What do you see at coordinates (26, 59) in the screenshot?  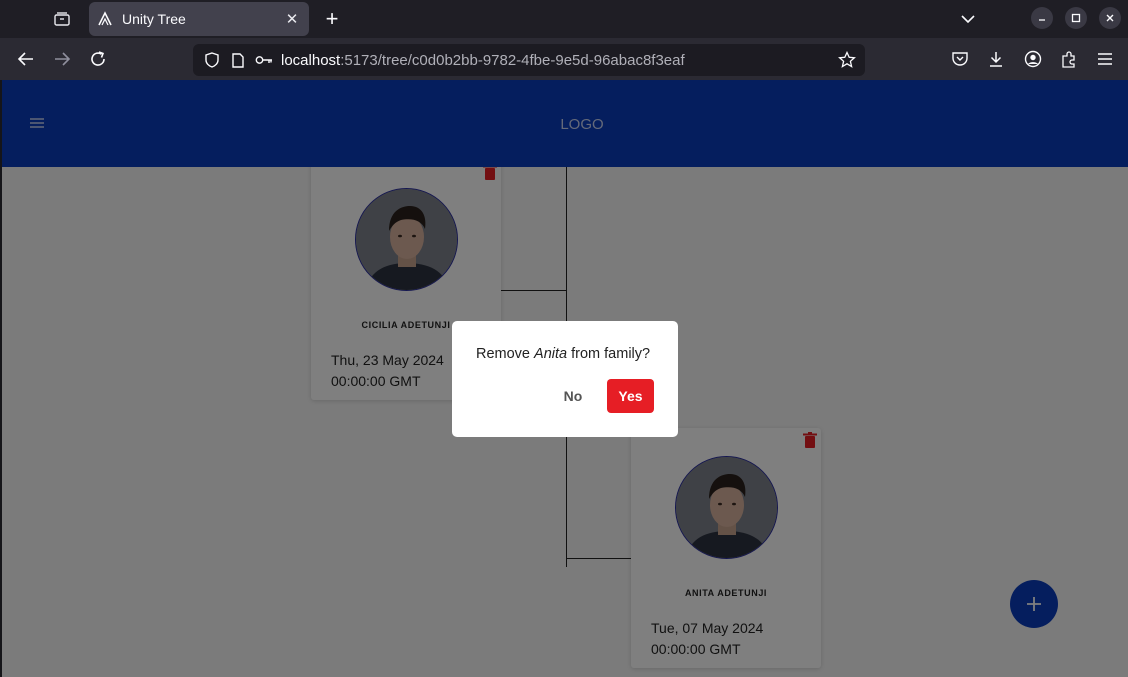 I see `back-icon` at bounding box center [26, 59].